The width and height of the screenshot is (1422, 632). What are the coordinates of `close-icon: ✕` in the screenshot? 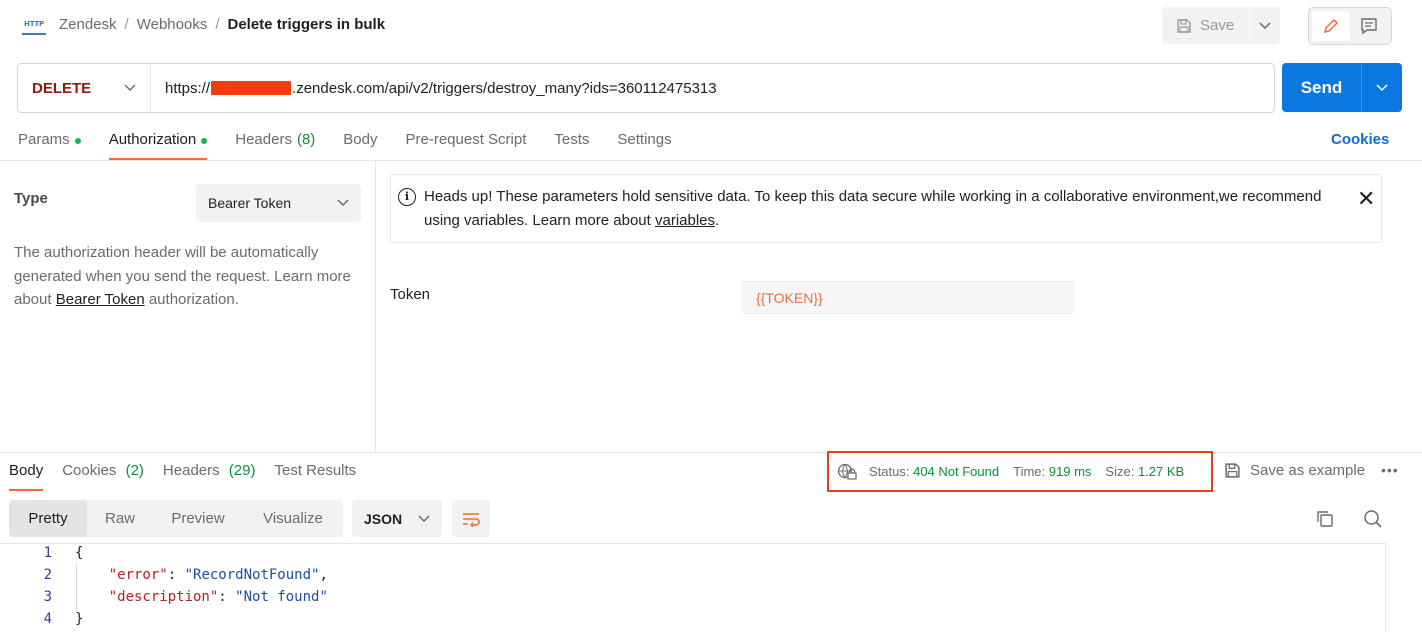 It's located at (1366, 199).